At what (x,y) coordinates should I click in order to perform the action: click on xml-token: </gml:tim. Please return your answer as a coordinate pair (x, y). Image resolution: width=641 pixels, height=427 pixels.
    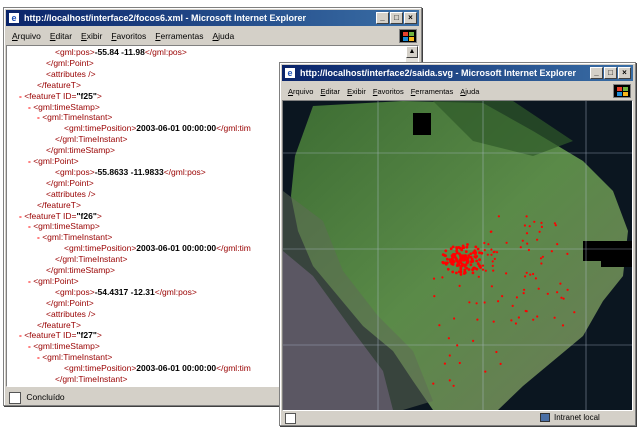
    Looking at the image, I should click on (233, 368).